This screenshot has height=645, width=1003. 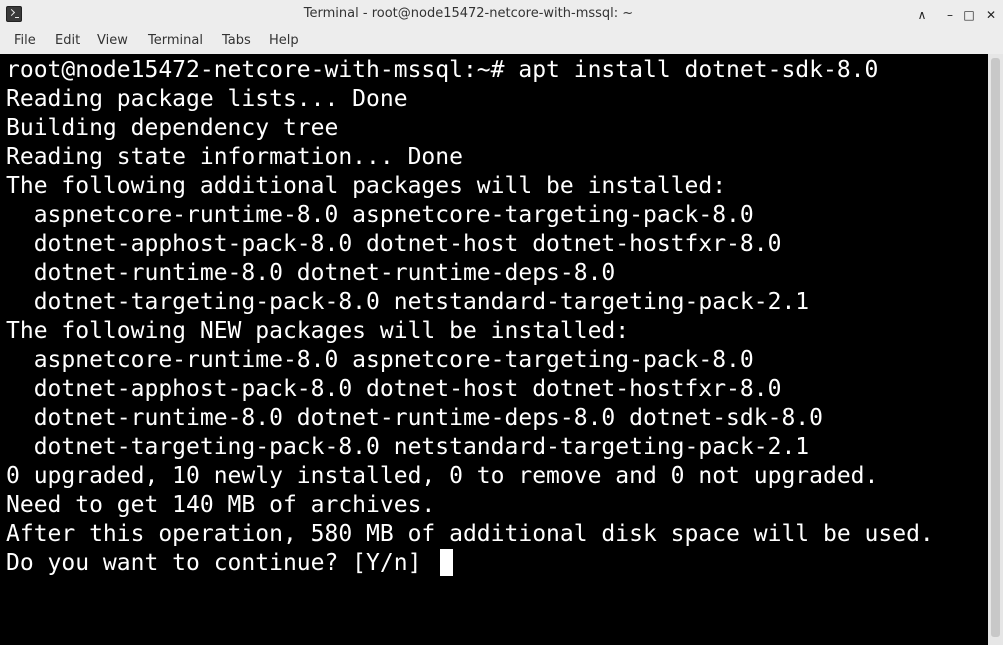 What do you see at coordinates (950, 15) in the screenshot?
I see `minimize-icon: –` at bounding box center [950, 15].